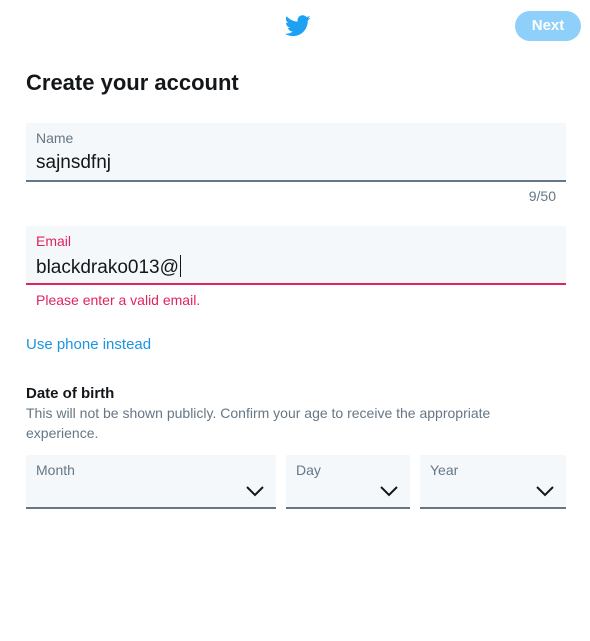 This screenshot has width=590, height=641. What do you see at coordinates (296, 152) in the screenshot?
I see `name-field: Name sajnsdfnj` at bounding box center [296, 152].